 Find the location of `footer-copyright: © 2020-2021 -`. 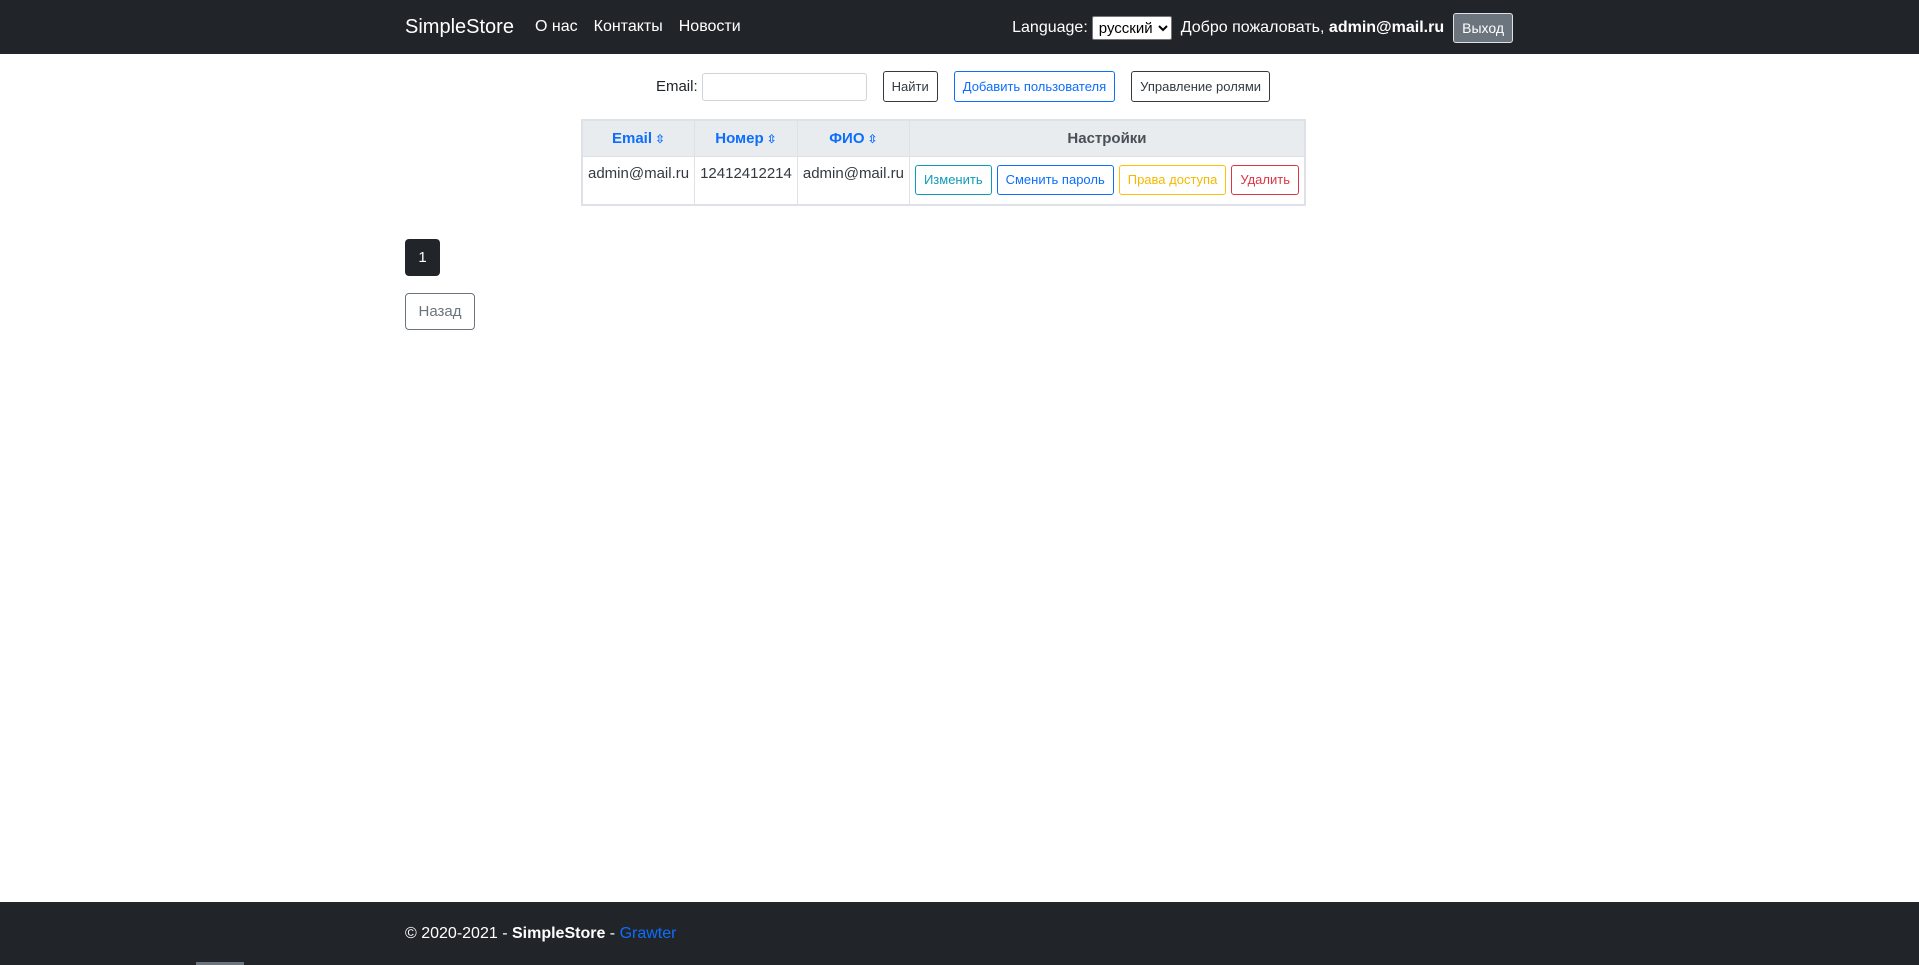

footer-copyright: © 2020-2021 - is located at coordinates (456, 933).